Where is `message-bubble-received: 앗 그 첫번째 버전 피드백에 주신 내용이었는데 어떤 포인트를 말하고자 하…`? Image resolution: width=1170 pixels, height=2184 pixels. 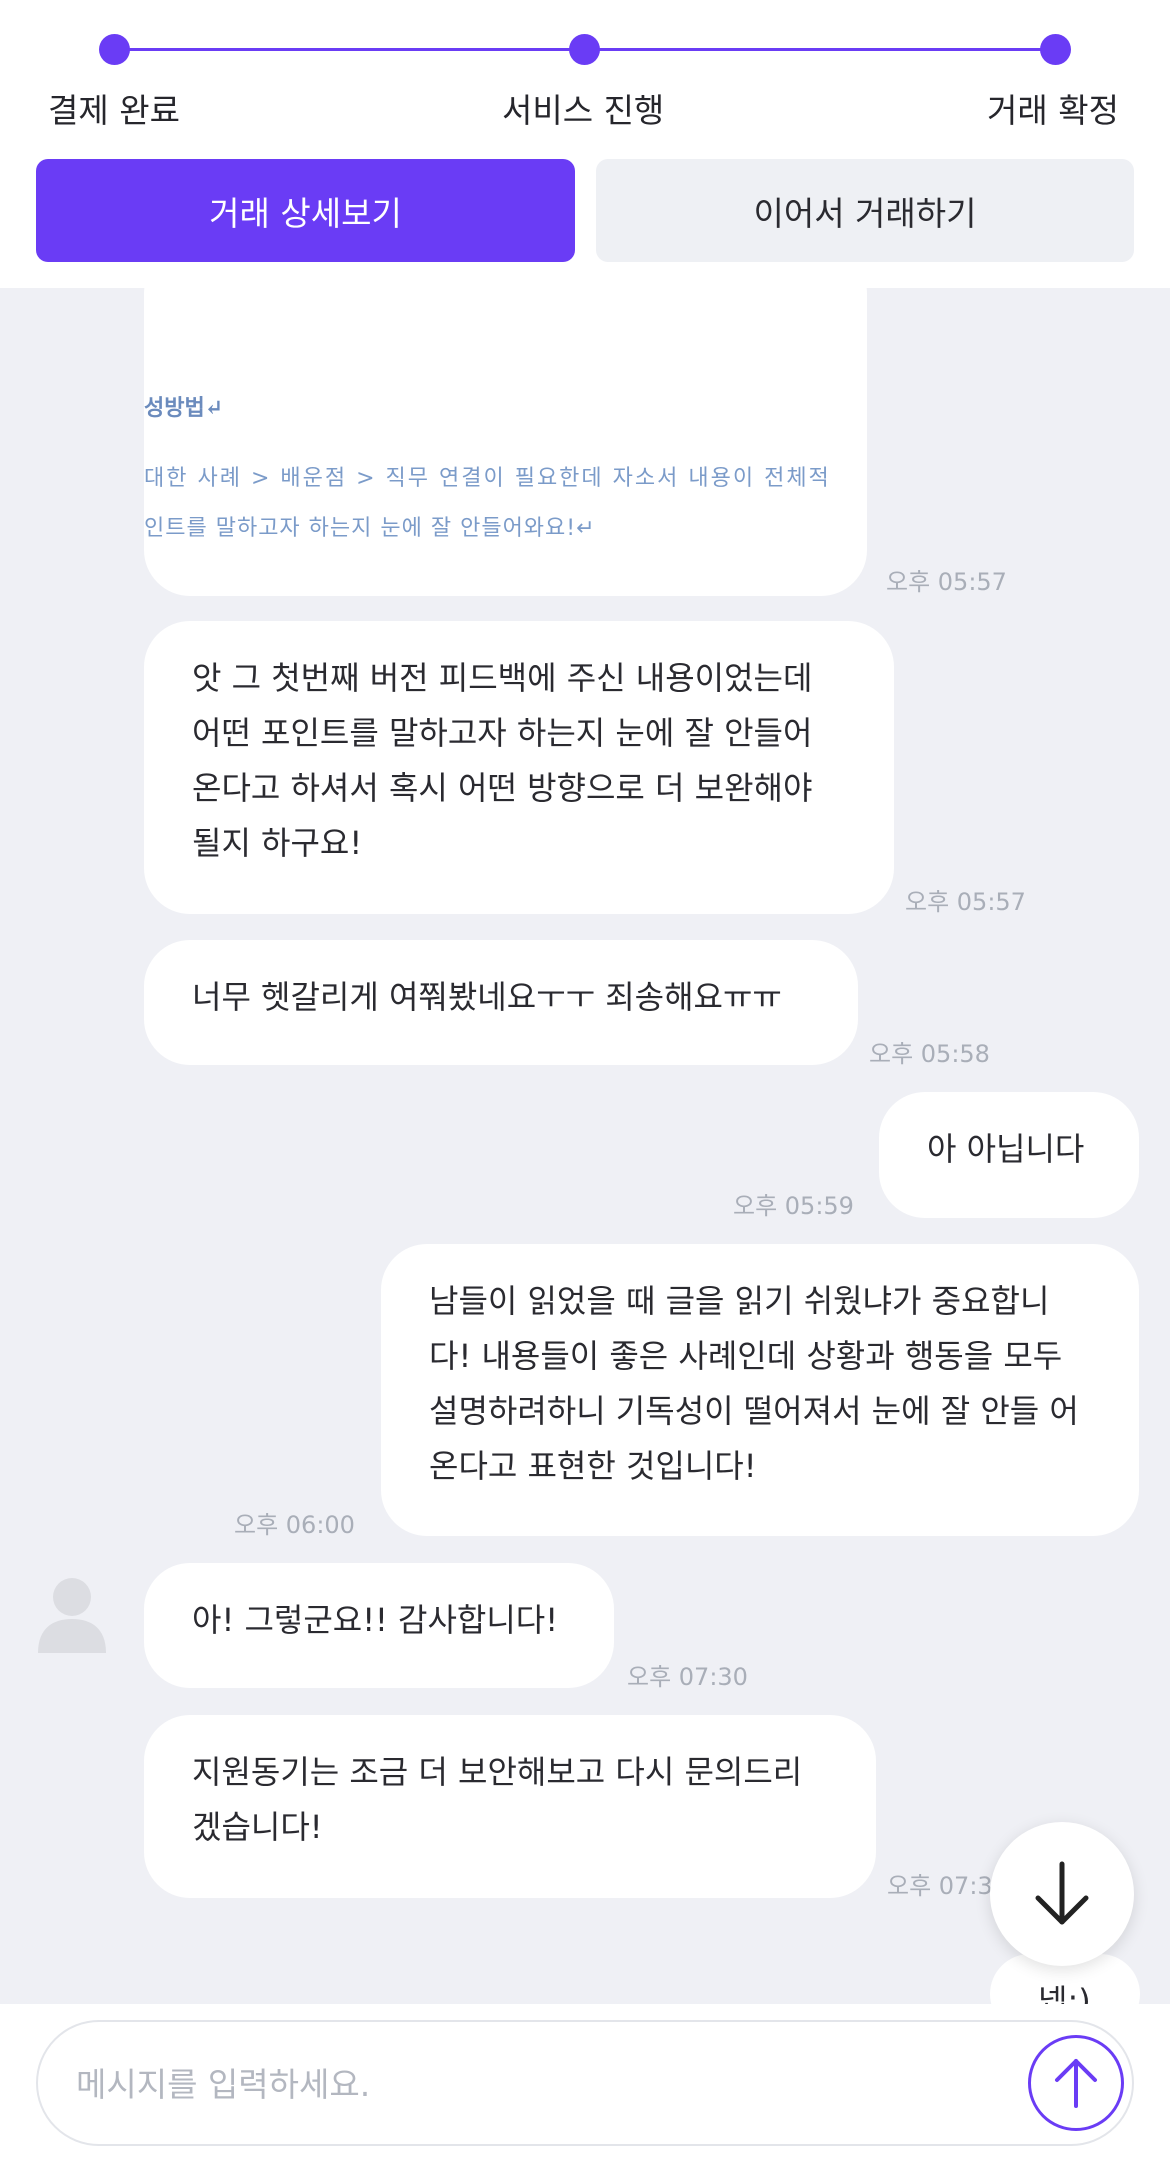 message-bubble-received: 앗 그 첫번째 버전 피드백에 주신 내용이었는데 어떤 포인트를 말하고자 하… is located at coordinates (519, 767).